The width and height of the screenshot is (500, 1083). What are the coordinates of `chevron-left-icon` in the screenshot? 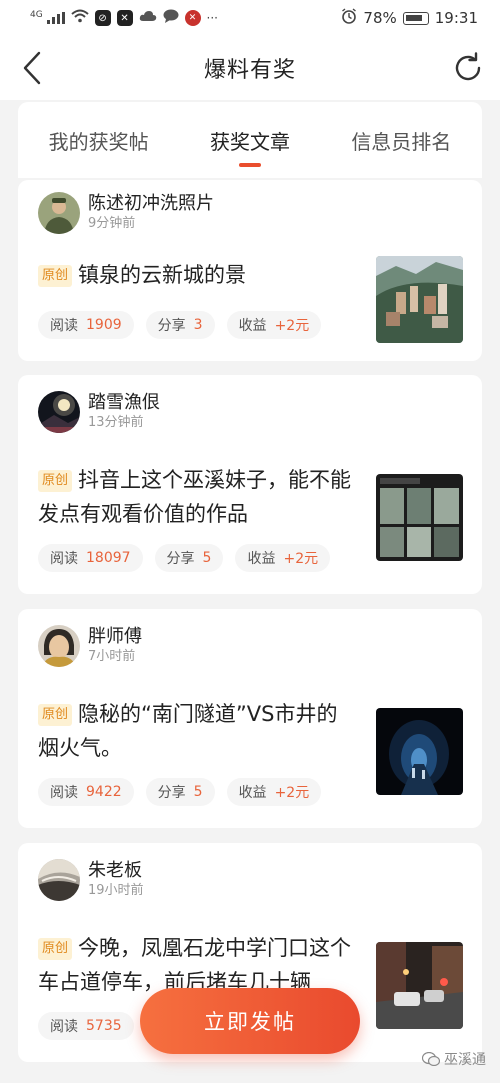 It's located at (32, 68).